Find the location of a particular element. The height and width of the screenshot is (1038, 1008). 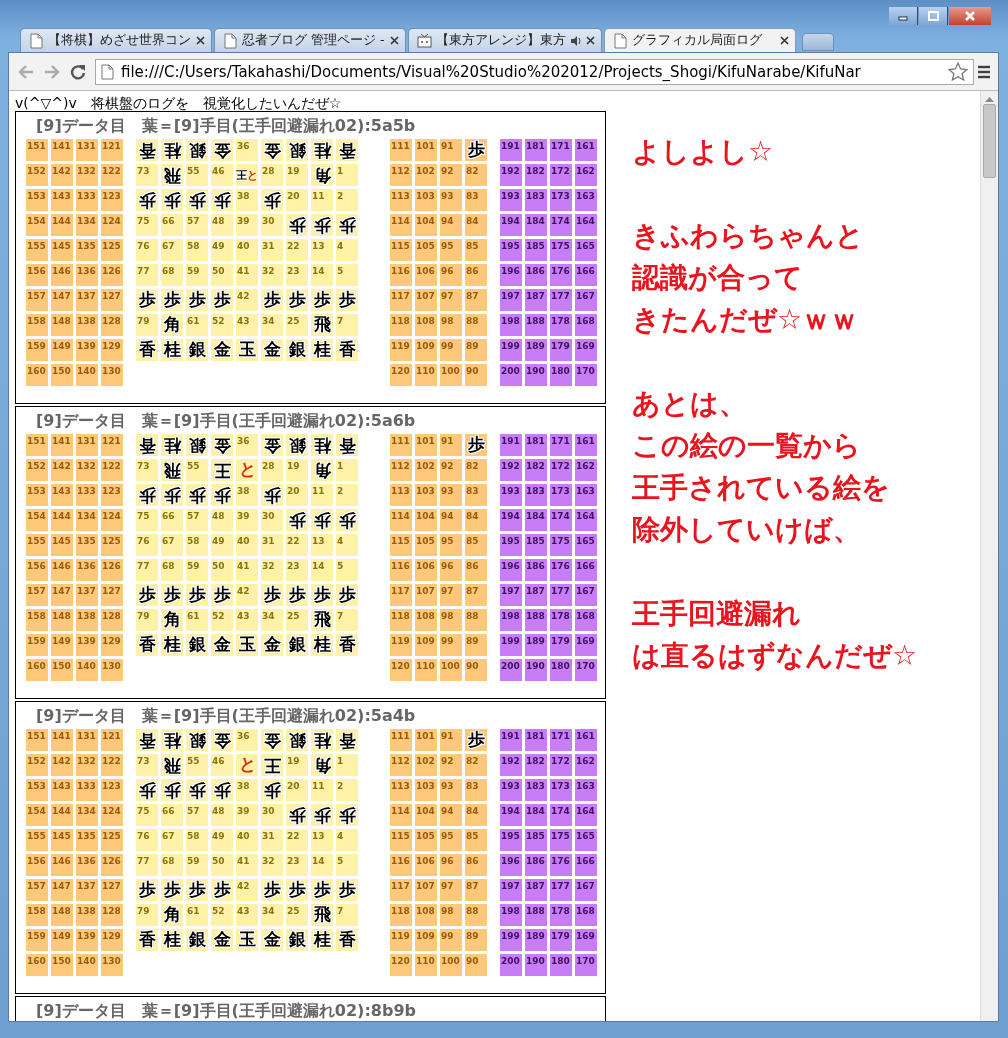

tray-square: 83 is located at coordinates (476, 790).